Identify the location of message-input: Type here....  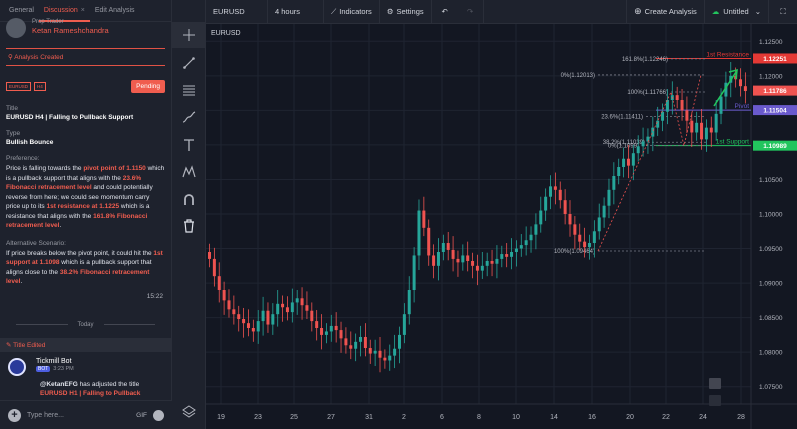
(81, 415).